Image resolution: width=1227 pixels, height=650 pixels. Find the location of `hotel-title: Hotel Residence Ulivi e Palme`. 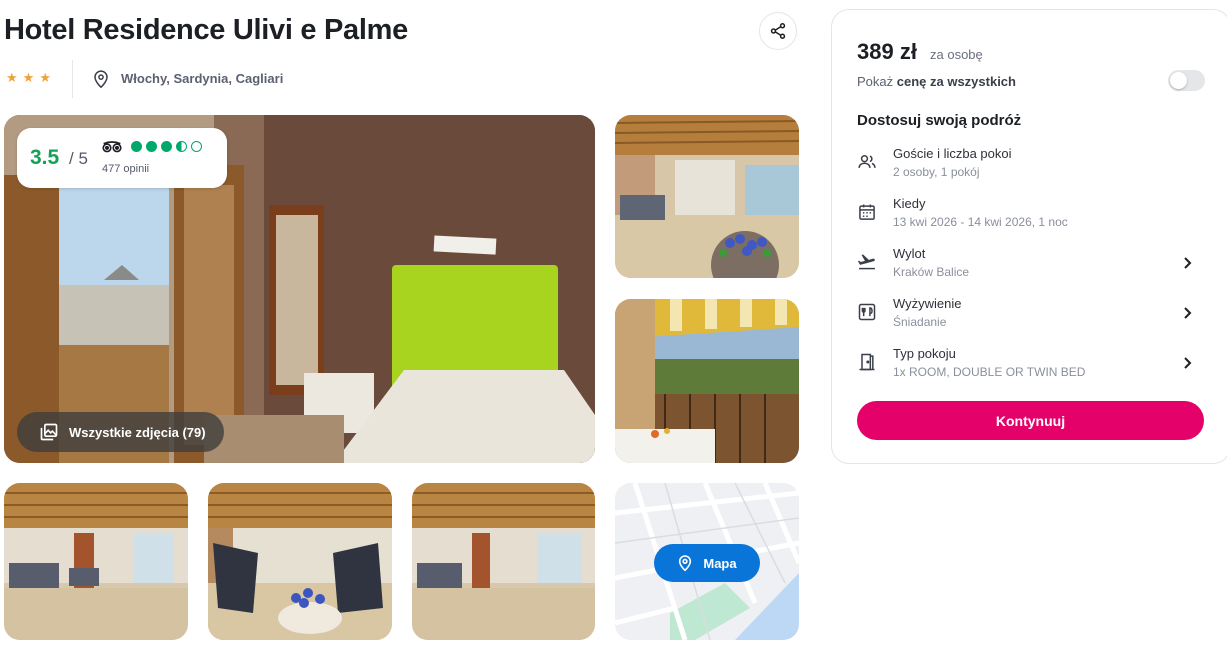

hotel-title: Hotel Residence Ulivi e Palme is located at coordinates (206, 30).